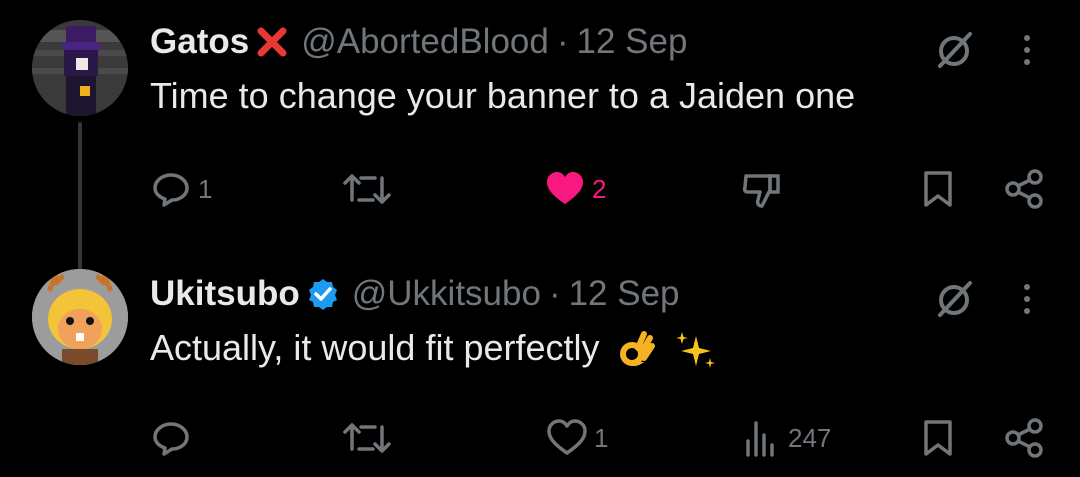 The image size is (1080, 477). I want to click on heart-filled-icon, so click(565, 189).